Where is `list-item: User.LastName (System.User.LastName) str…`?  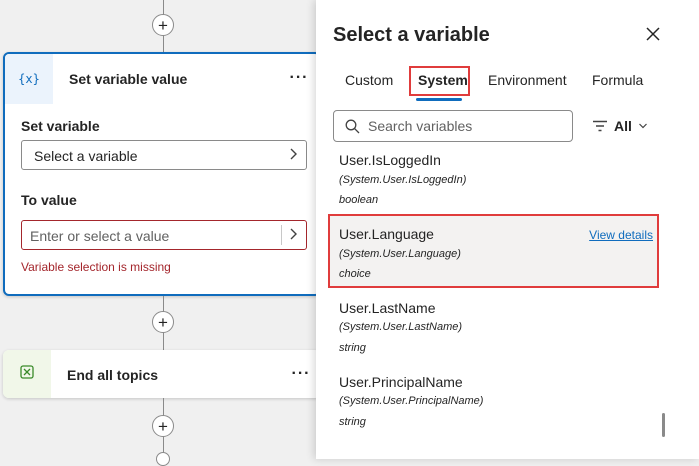
list-item: User.LastName (System.User.LastName) str… is located at coordinates (494, 327).